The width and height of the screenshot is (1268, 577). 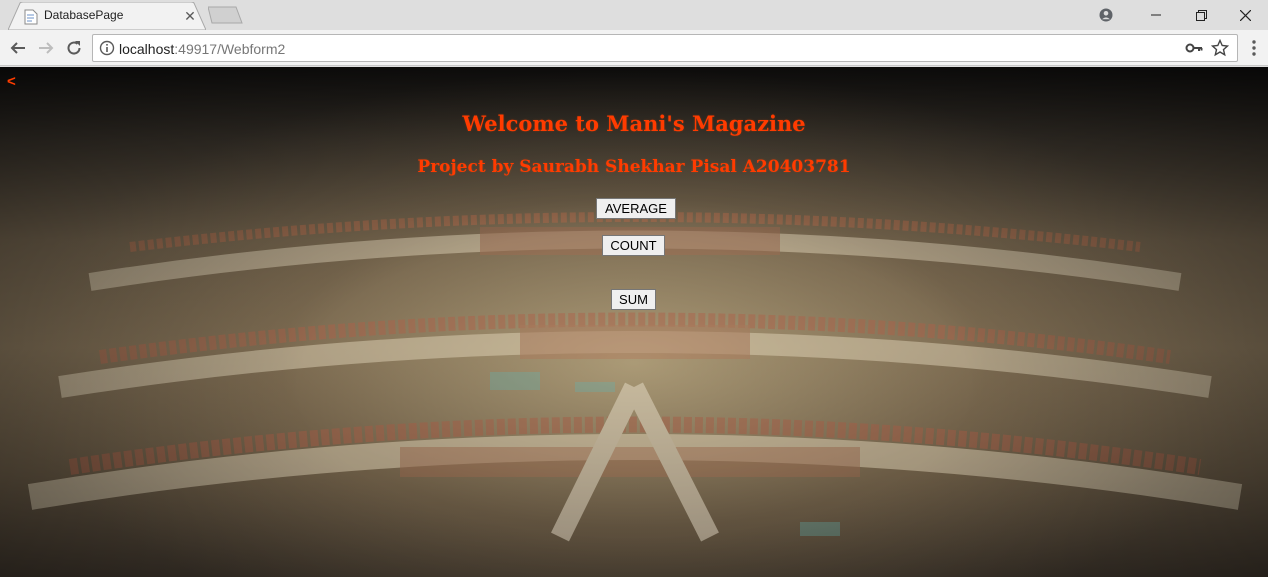 I want to click on page-title: Welcome to Mani's Magazine, so click(x=634, y=123).